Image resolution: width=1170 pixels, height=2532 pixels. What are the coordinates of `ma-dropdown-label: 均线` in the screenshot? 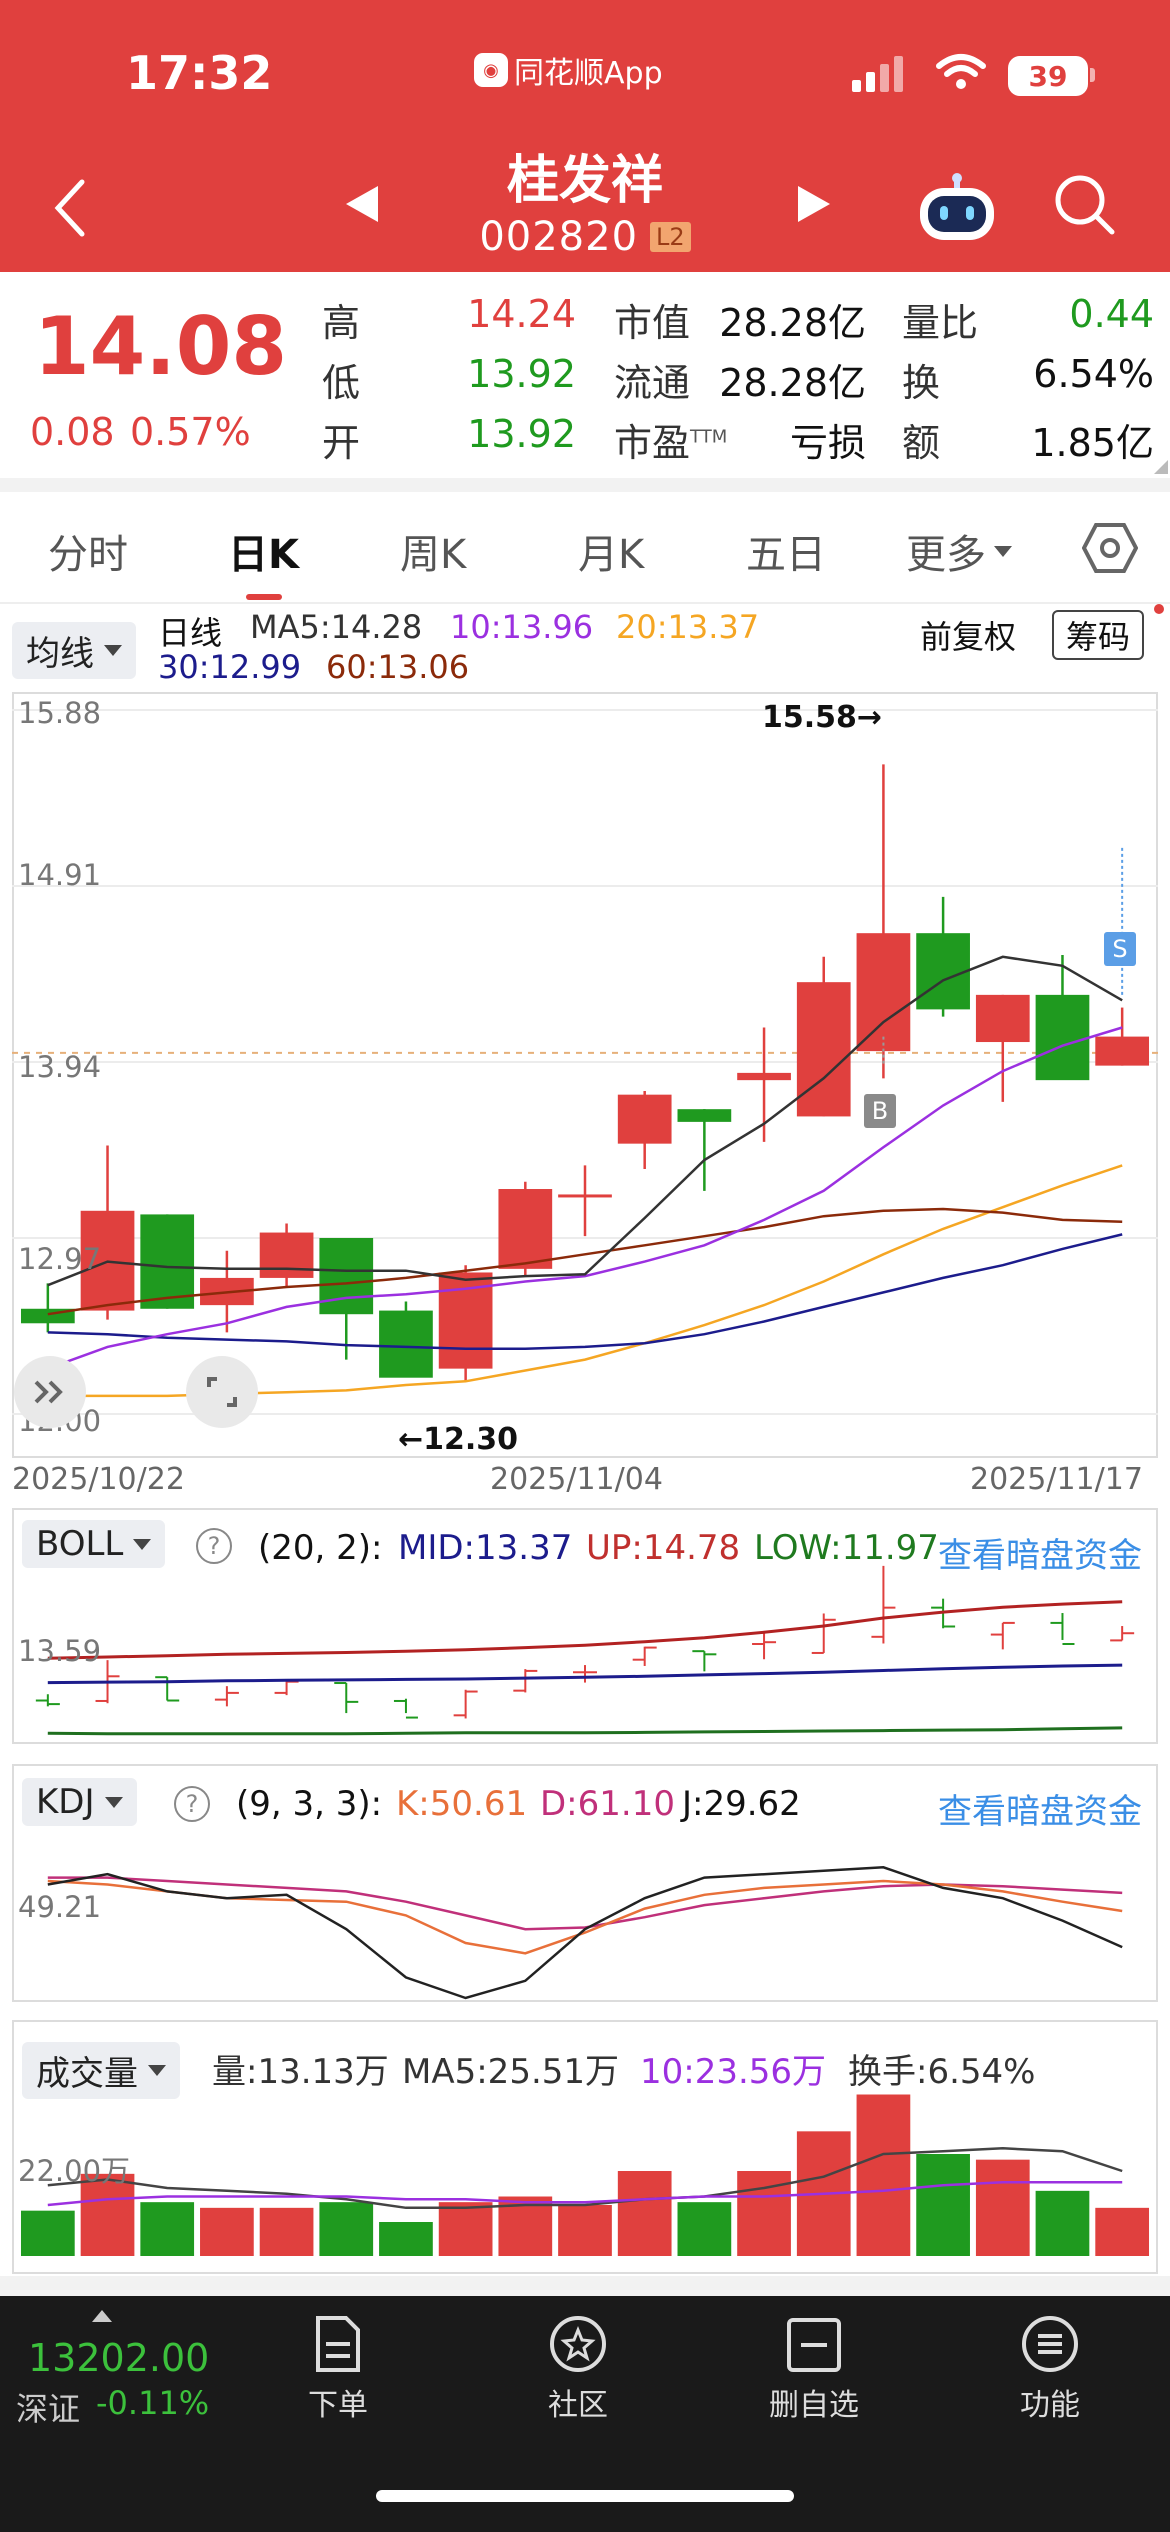 It's located at (60, 654).